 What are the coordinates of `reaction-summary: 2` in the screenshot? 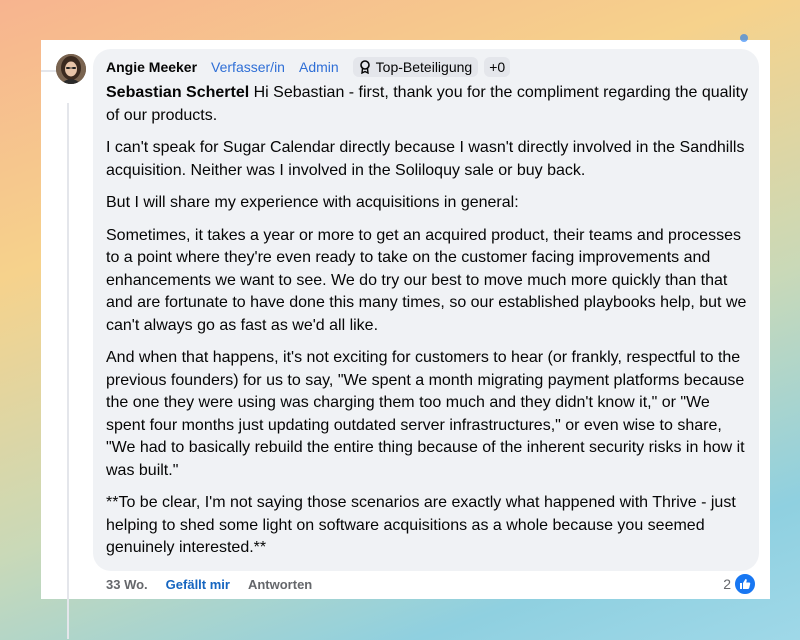 It's located at (739, 584).